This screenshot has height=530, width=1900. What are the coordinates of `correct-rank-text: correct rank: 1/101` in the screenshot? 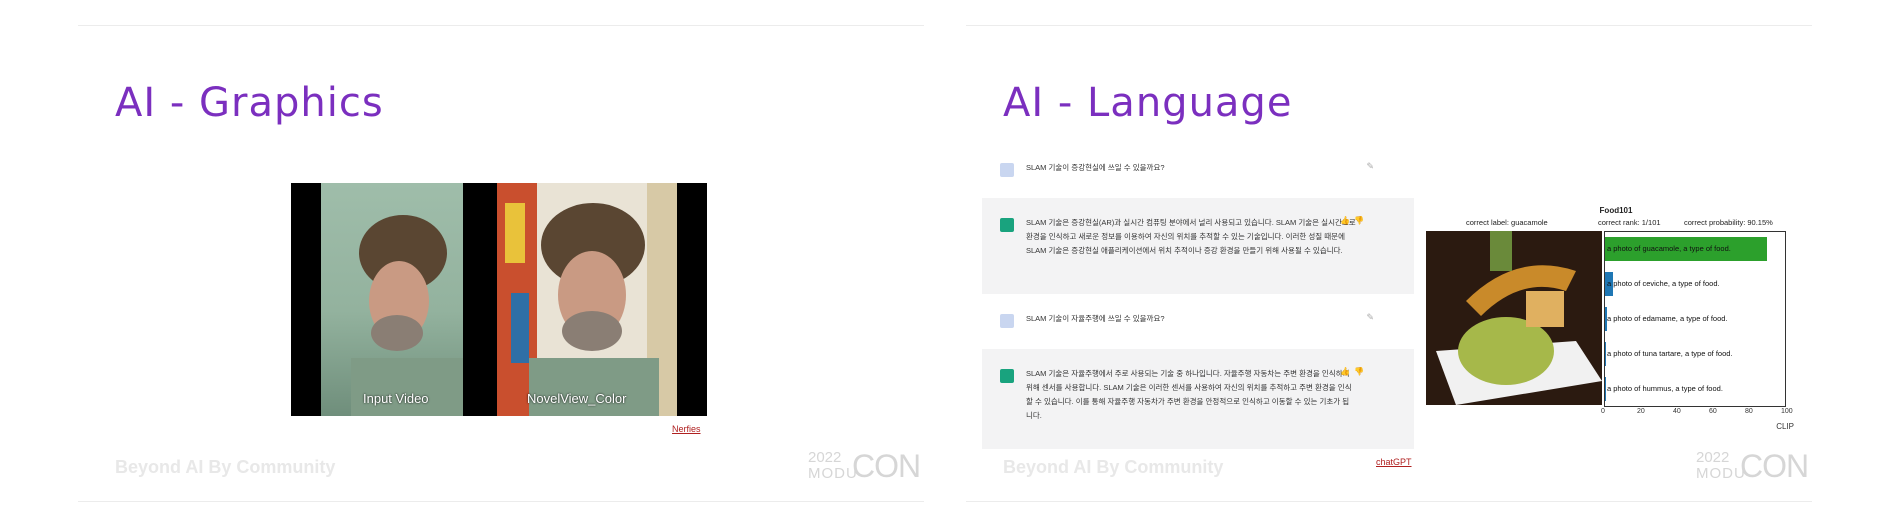 It's located at (1629, 222).